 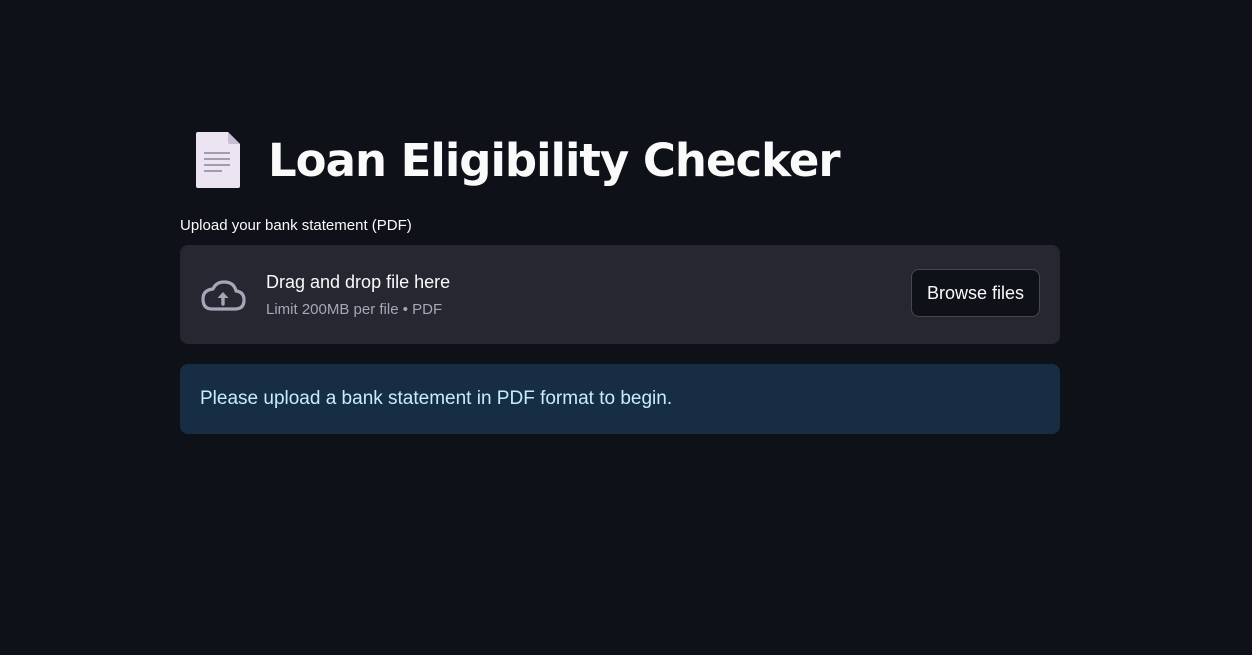 What do you see at coordinates (358, 281) in the screenshot?
I see `dropzone-instructions: Drag and drop file here` at bounding box center [358, 281].